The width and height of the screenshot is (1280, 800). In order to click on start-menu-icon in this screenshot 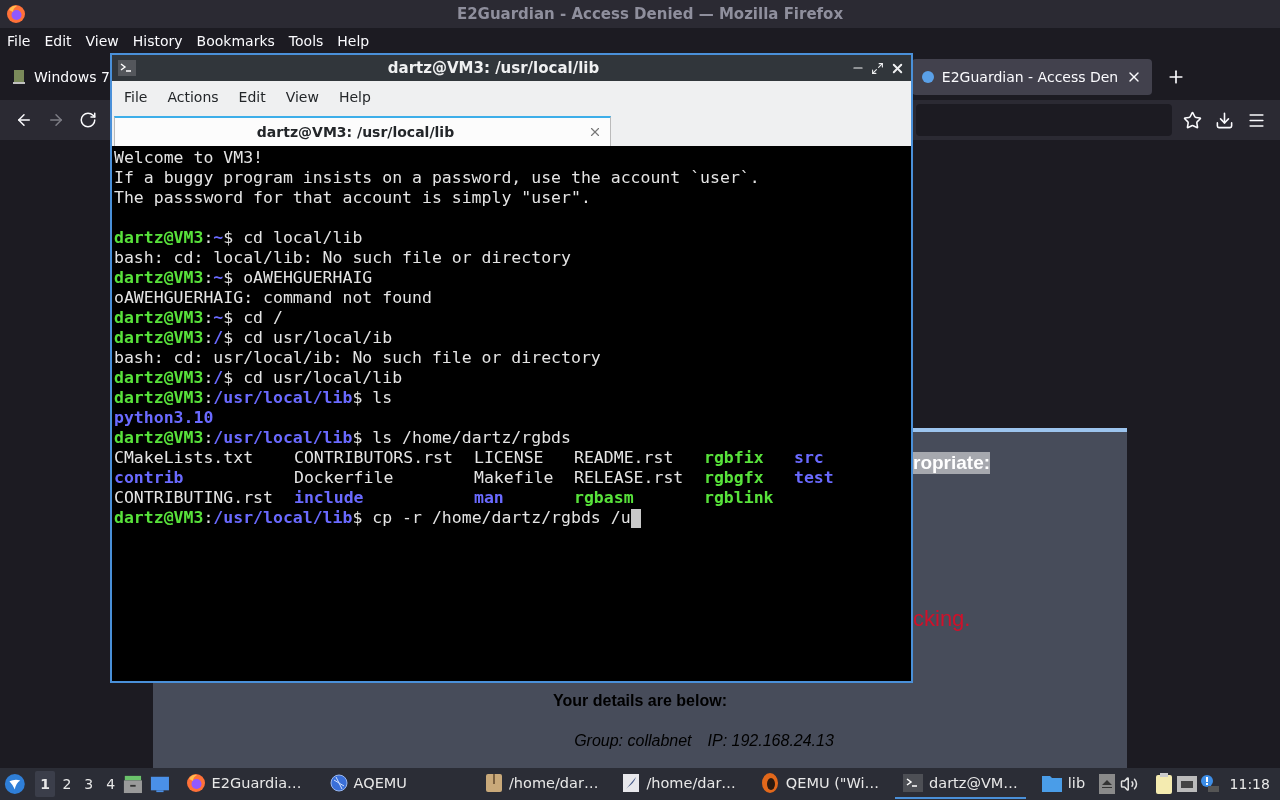, I will do `click(15, 784)`.